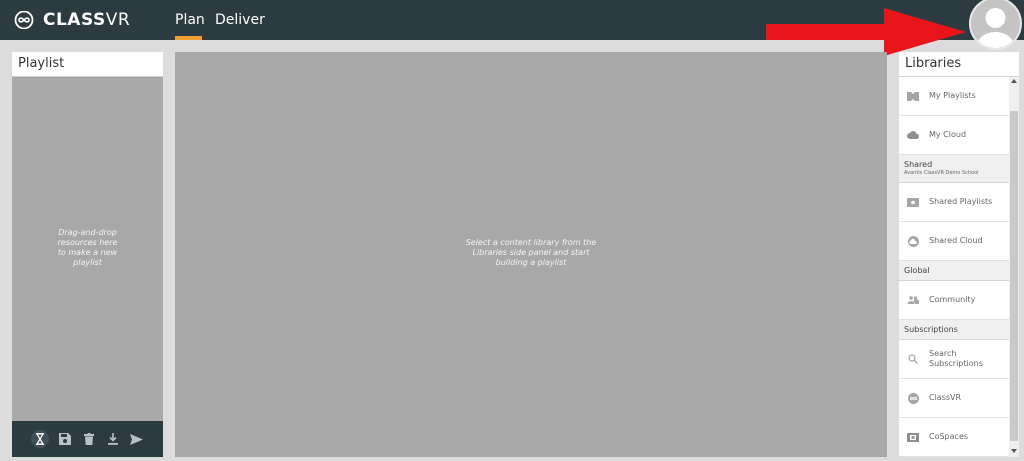  I want to click on libraries-title: Libraries, so click(959, 64).